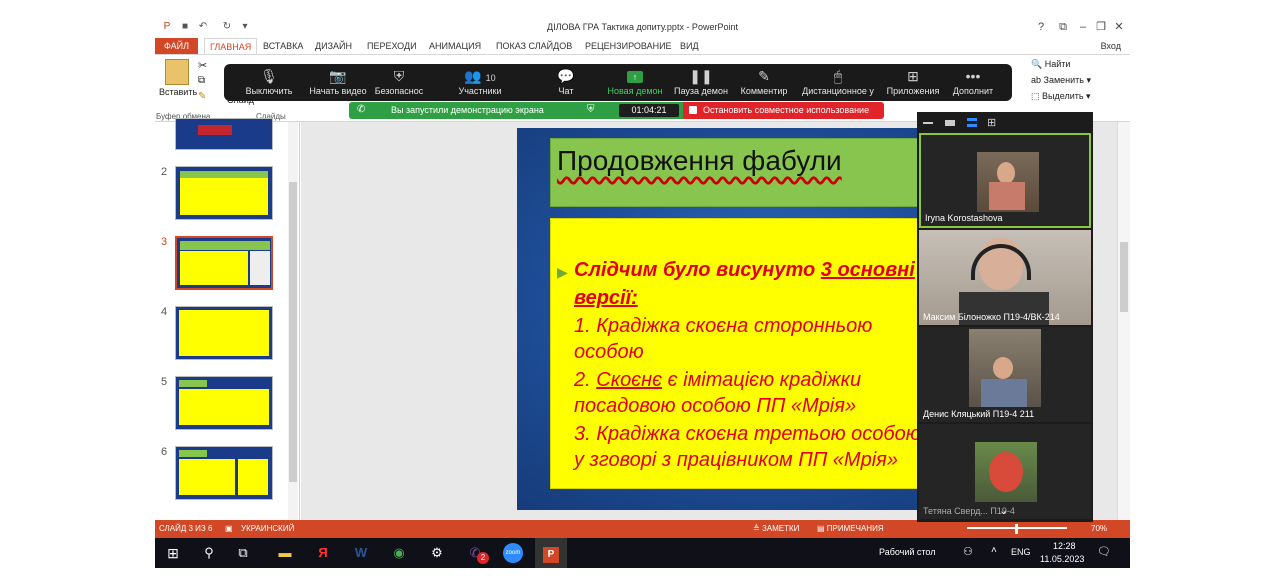  I want to click on stop-share-button: Остановить совместное использование, so click(783, 110).